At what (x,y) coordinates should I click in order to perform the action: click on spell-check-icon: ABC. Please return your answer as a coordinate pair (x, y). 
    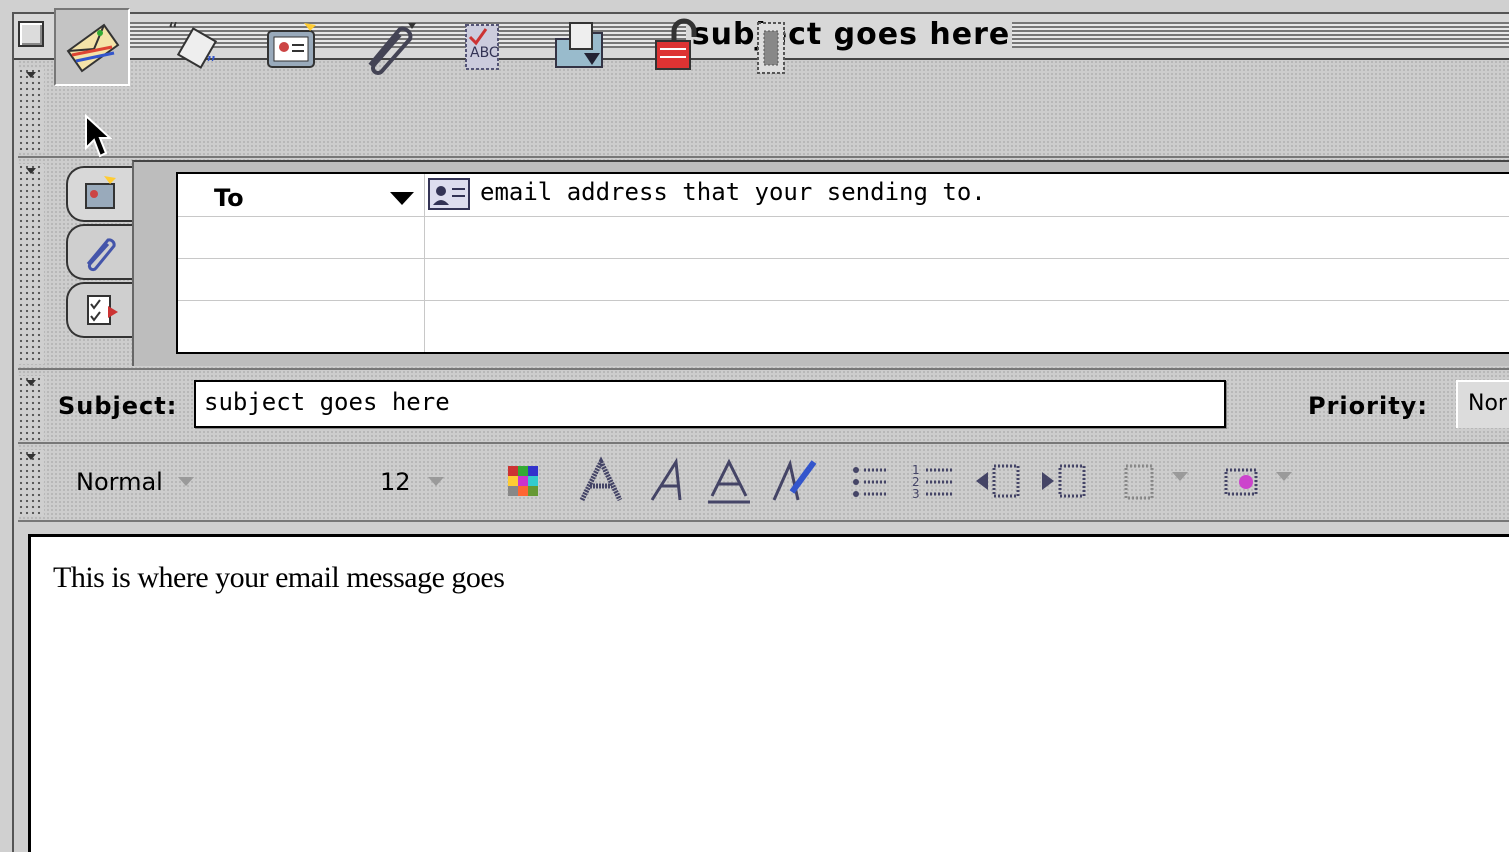
    Looking at the image, I should click on (482, 47).